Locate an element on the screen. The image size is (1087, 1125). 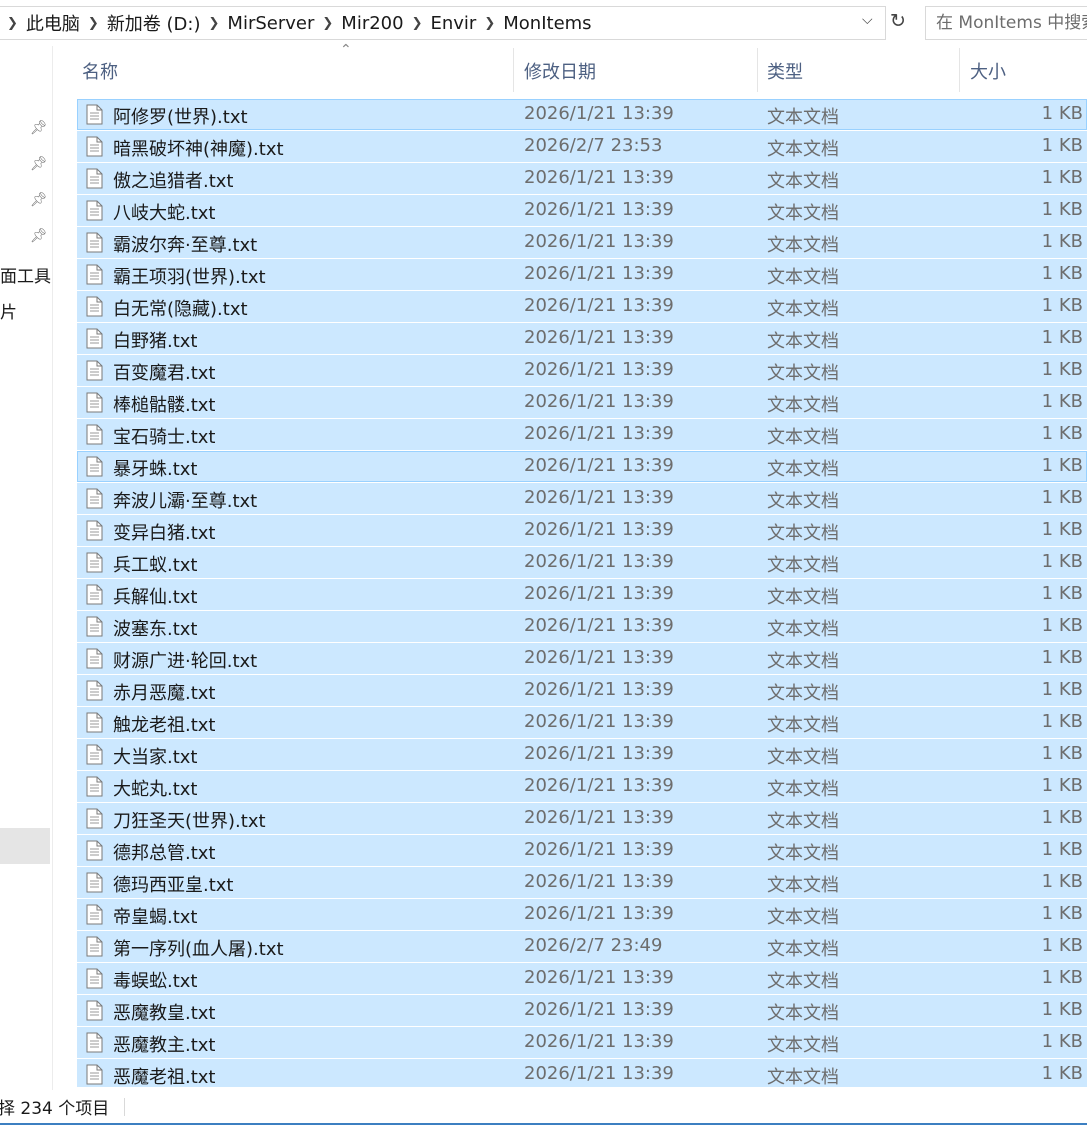
file-row: 暴牙蛛.txt 2026/1/21 13:39 文本文档 1 KB is located at coordinates (582, 466).